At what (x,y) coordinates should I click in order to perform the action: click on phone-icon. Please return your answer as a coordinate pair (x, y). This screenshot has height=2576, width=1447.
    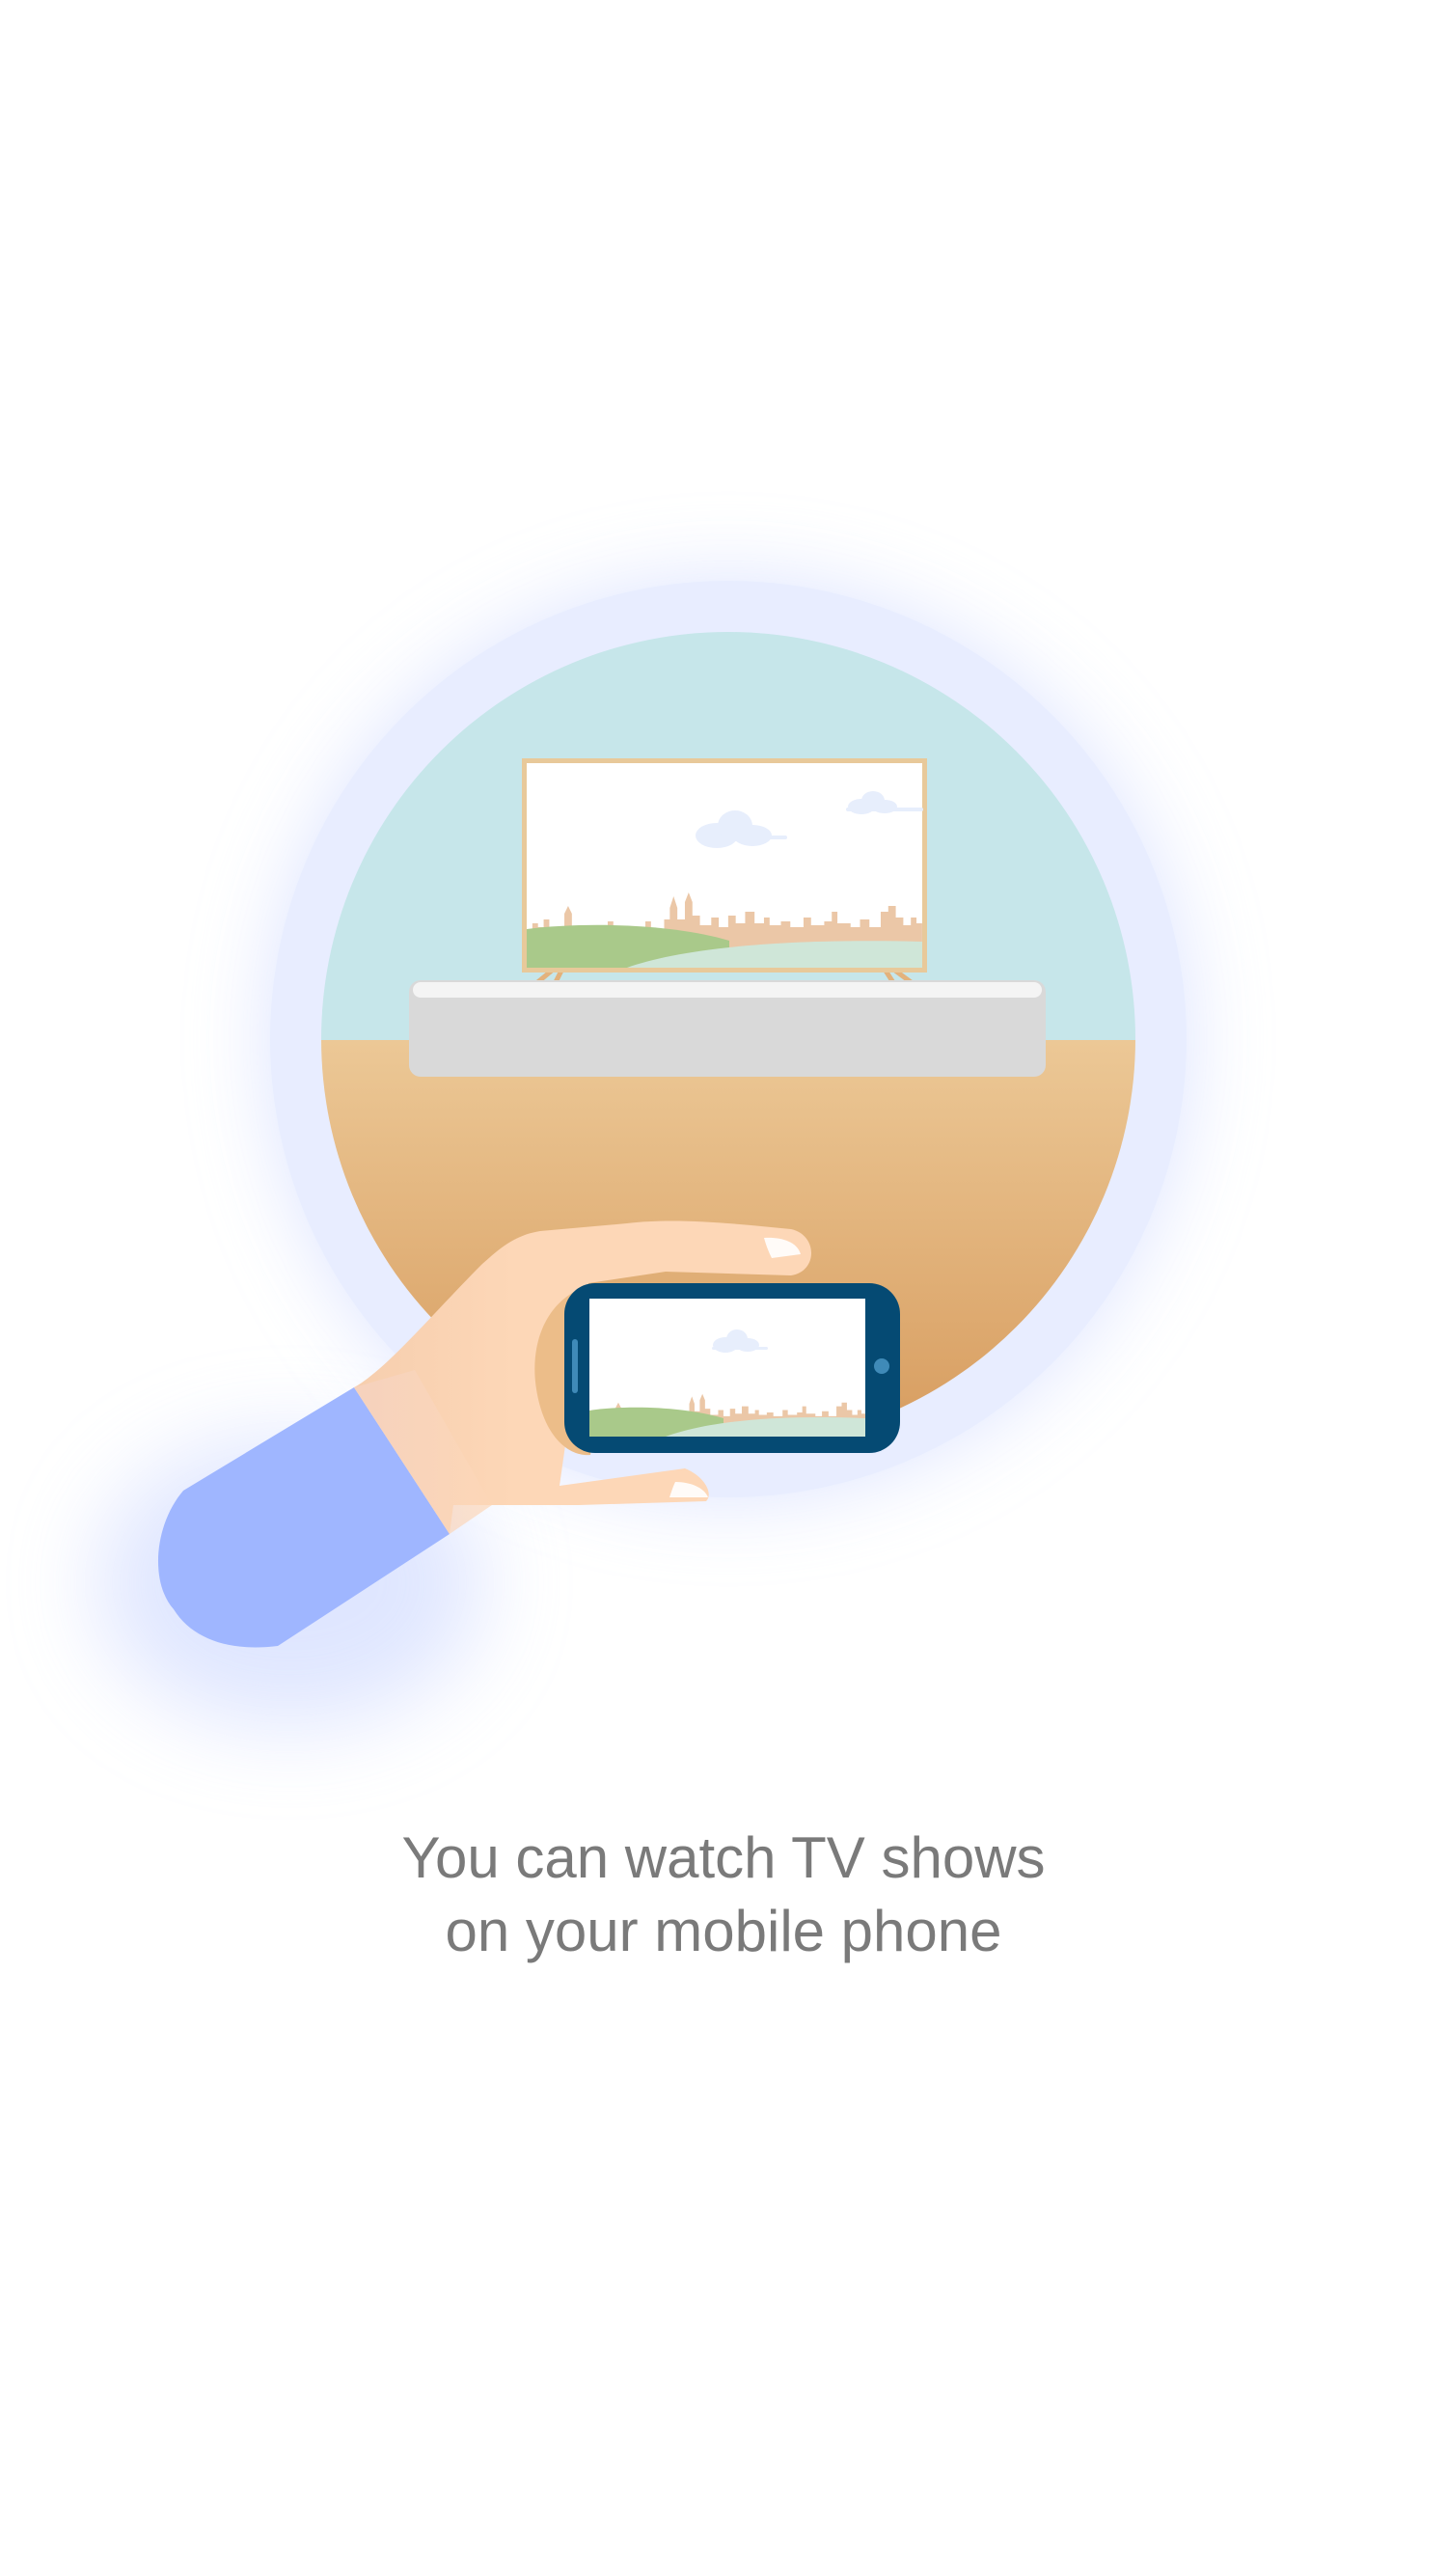
    Looking at the image, I should click on (732, 1368).